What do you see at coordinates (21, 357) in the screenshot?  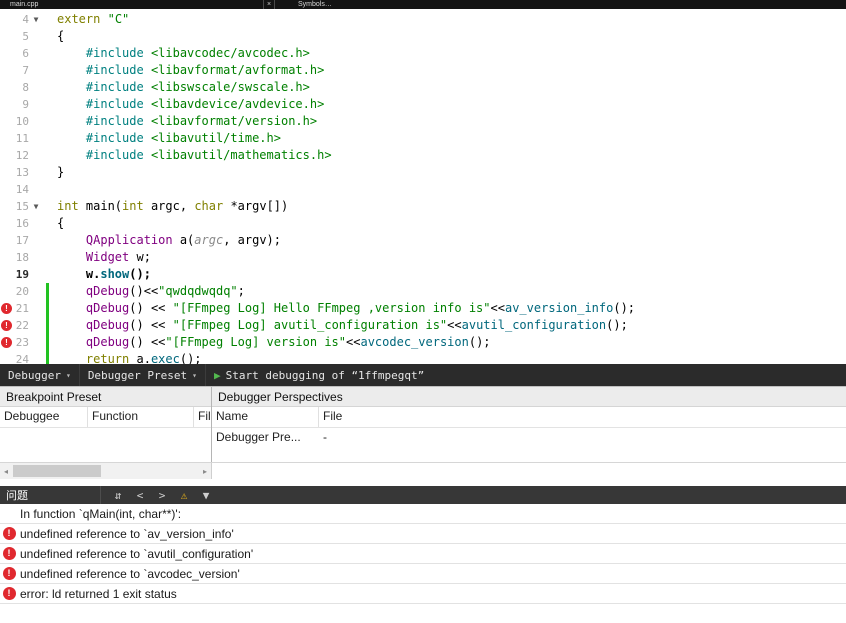 I see `line-number: 24` at bounding box center [21, 357].